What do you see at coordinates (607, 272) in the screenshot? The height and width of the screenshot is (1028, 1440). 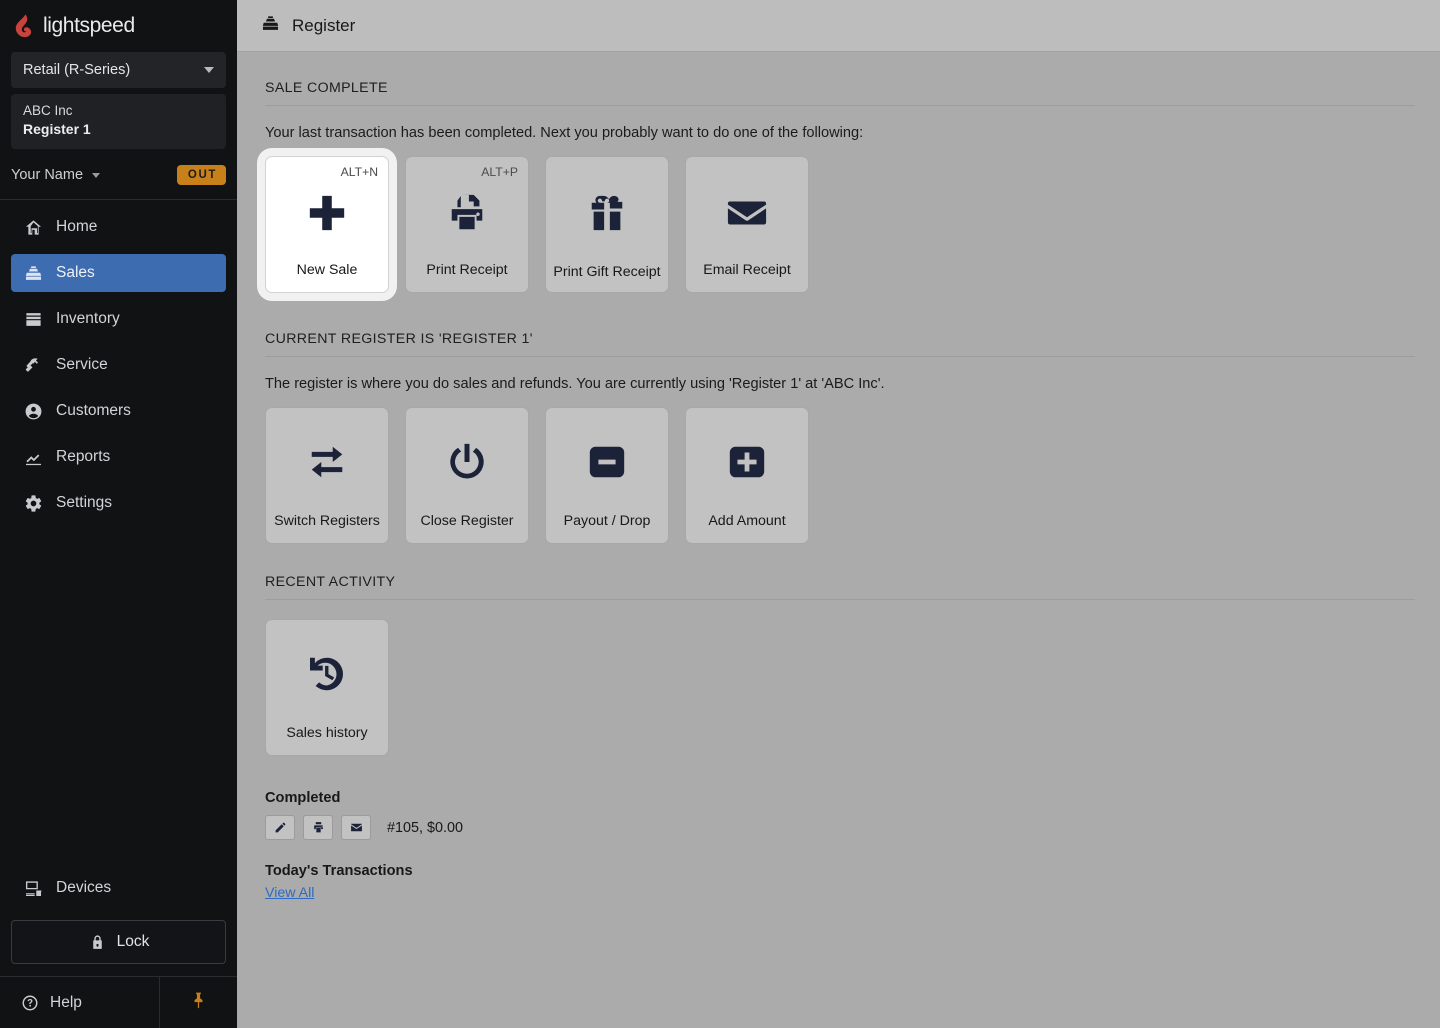 I see `print-gift-receipt-label: Print Gift Receipt` at bounding box center [607, 272].